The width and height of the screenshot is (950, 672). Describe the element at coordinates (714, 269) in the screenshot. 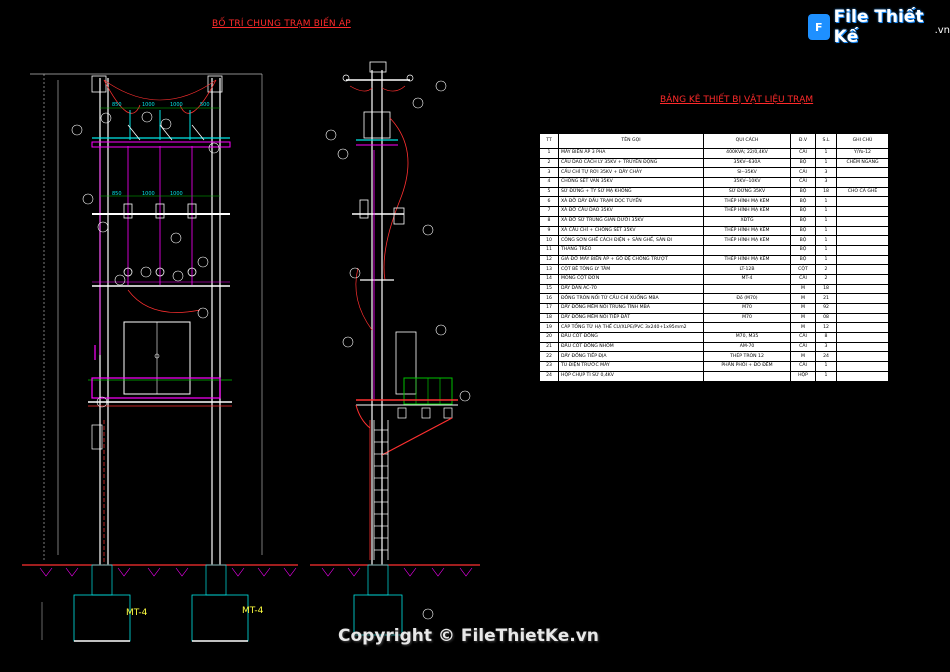

I see `table-row: 13 CỘT BÊ TÔNG LY TÂM LT-12B CỘT 2` at that location.